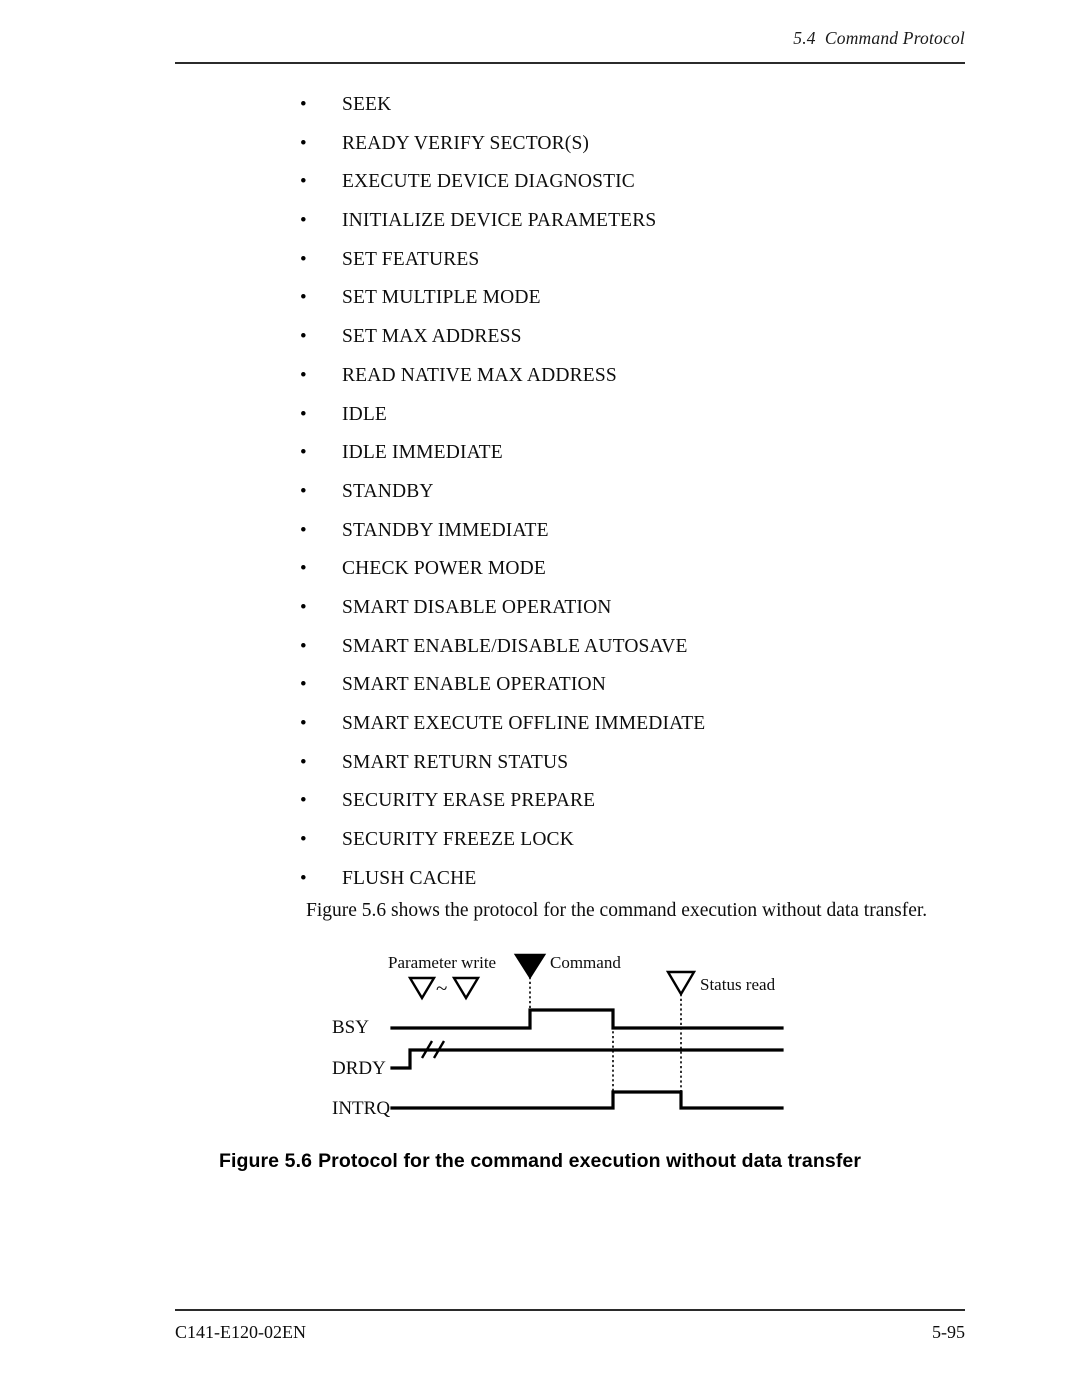 This screenshot has width=1080, height=1397. I want to click on tilde-symbol: ~, so click(441, 988).